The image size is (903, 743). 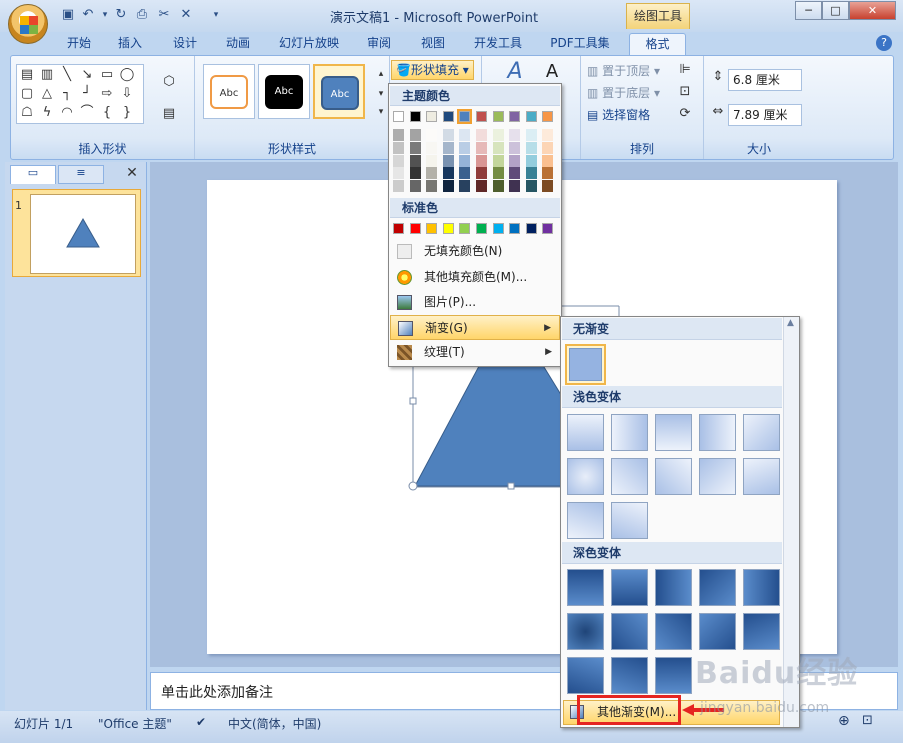 What do you see at coordinates (87, 113) in the screenshot?
I see `curve-shape-icon: ⌒` at bounding box center [87, 113].